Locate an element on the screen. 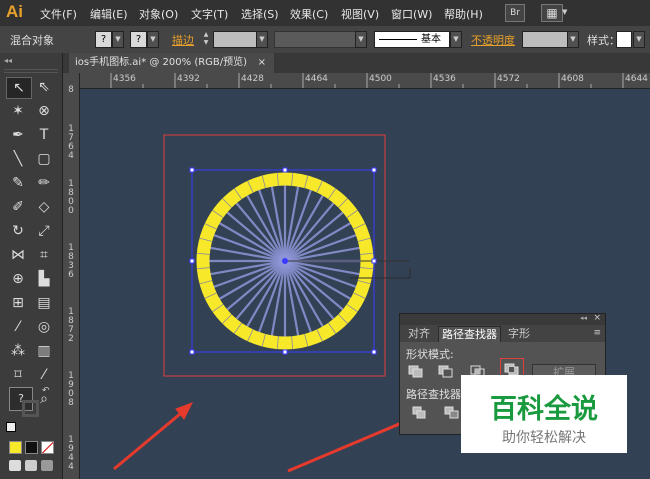 This screenshot has height=479, width=650. stroke-dropdown: ▼ is located at coordinates (153, 39).